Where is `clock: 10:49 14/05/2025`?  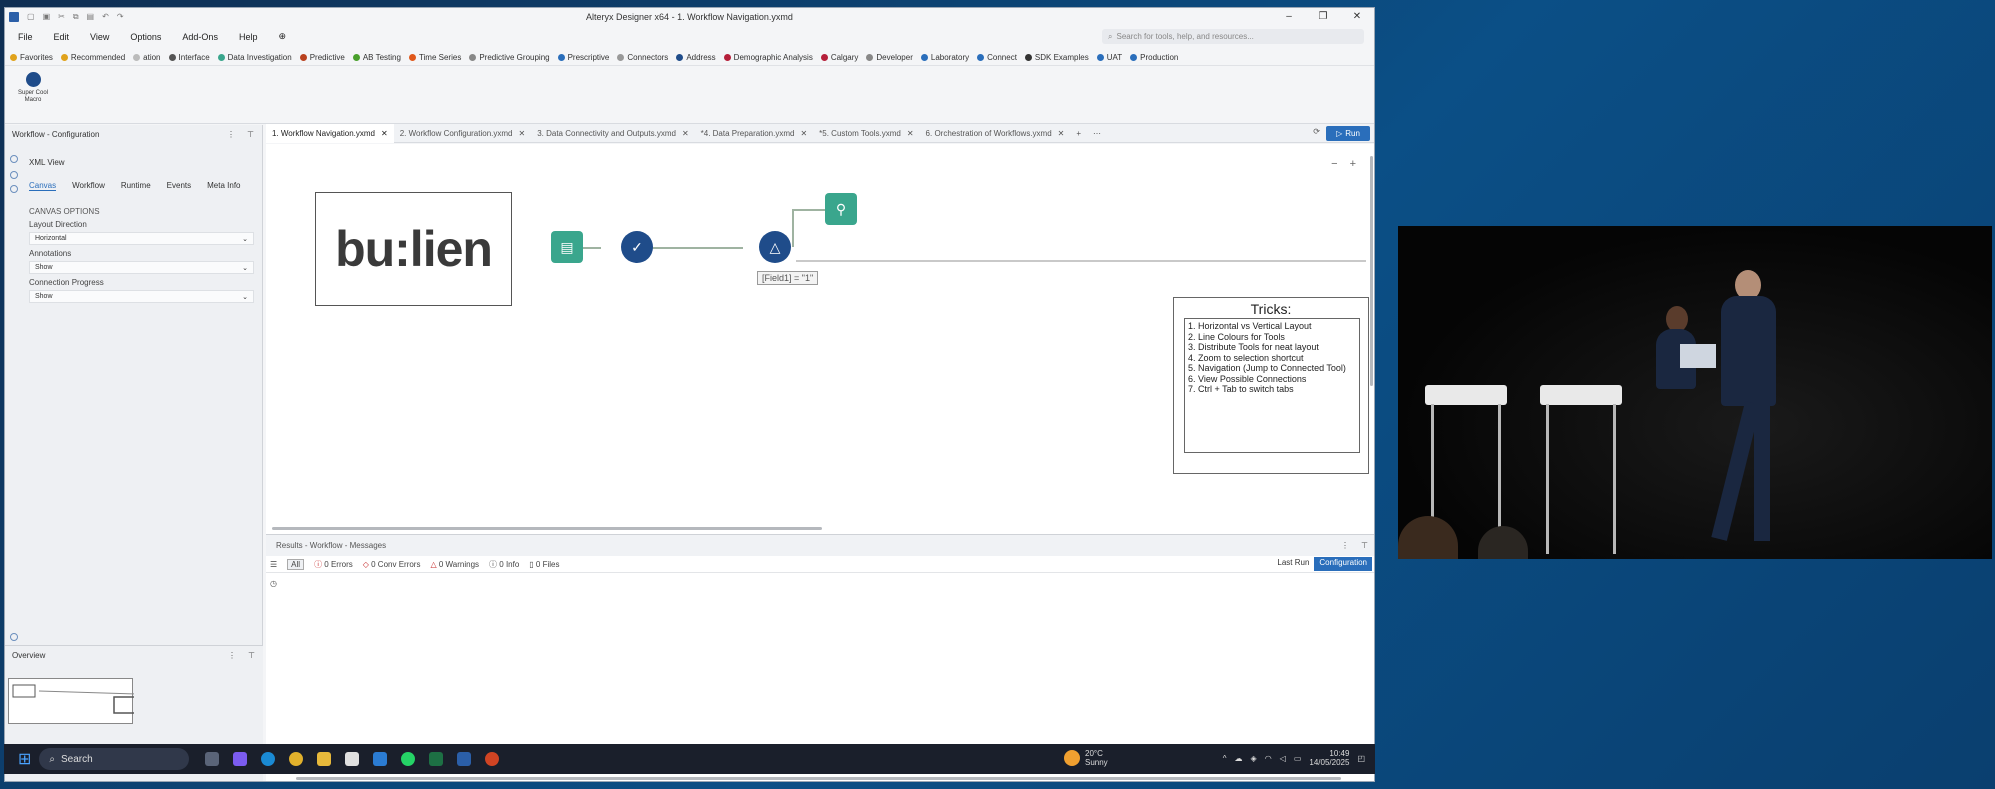
clock: 10:49 14/05/2025 is located at coordinates (1329, 758).